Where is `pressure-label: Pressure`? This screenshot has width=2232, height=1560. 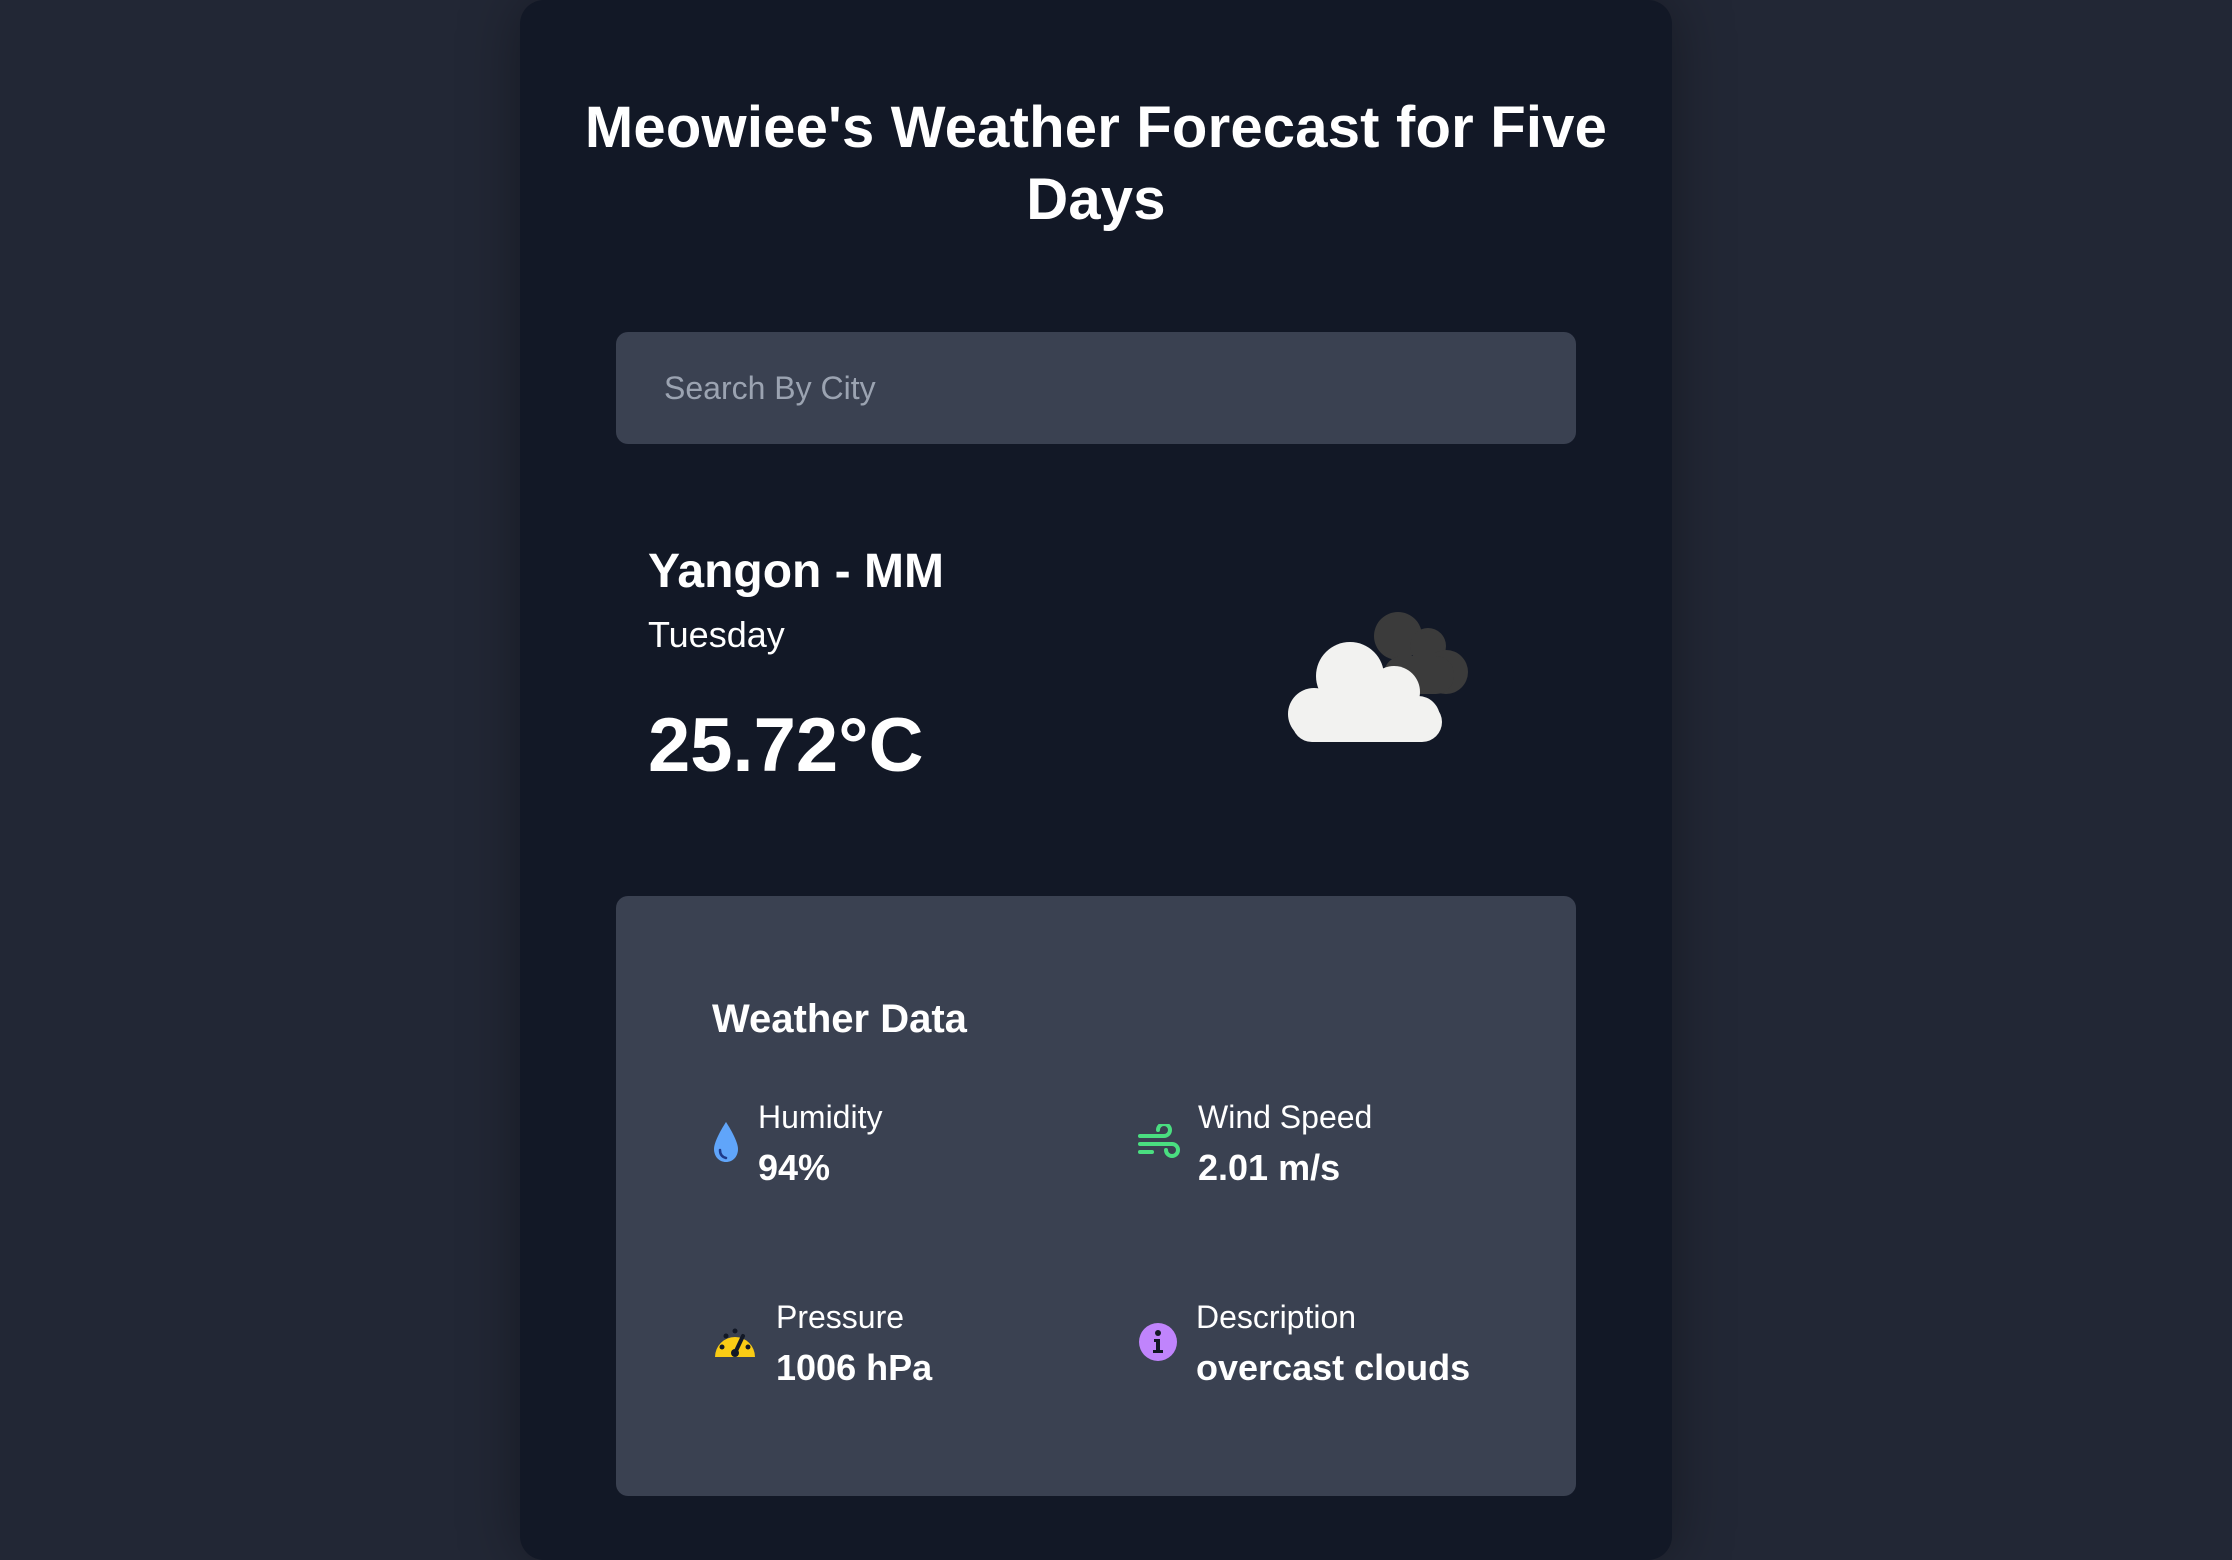
pressure-label: Pressure is located at coordinates (840, 1317).